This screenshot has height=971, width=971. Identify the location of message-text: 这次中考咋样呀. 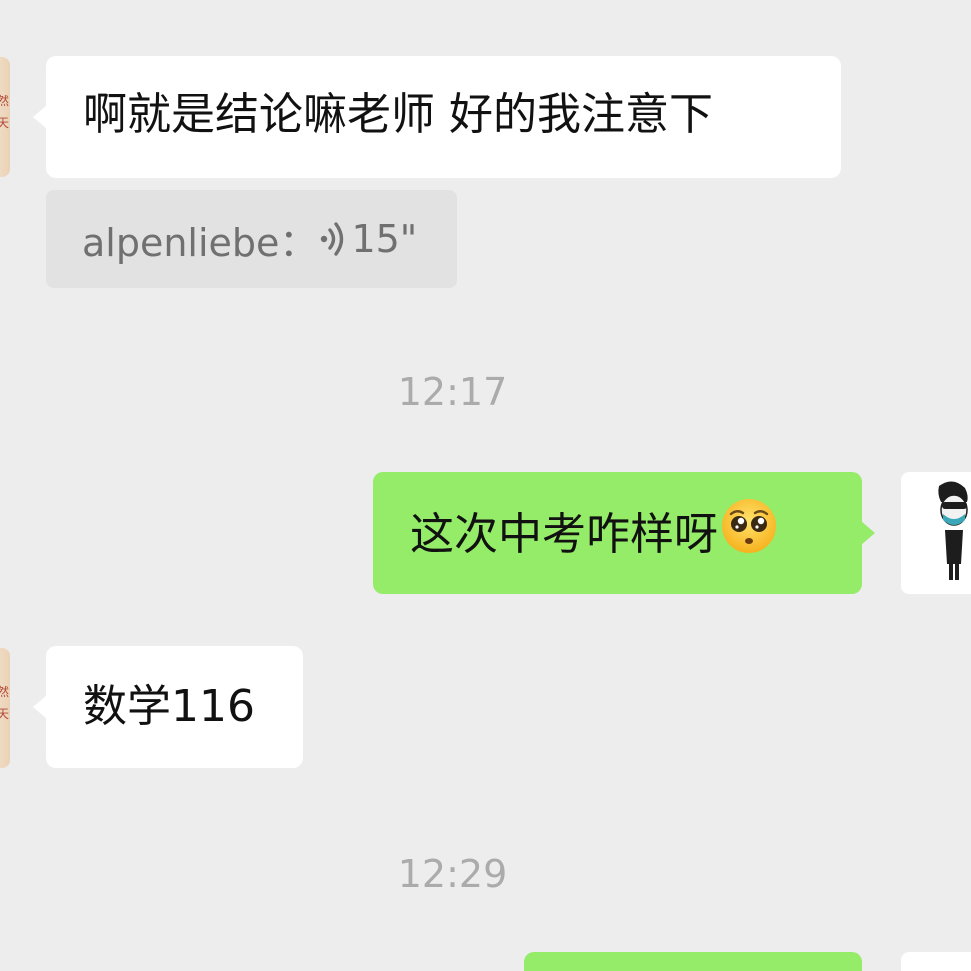
(564, 534).